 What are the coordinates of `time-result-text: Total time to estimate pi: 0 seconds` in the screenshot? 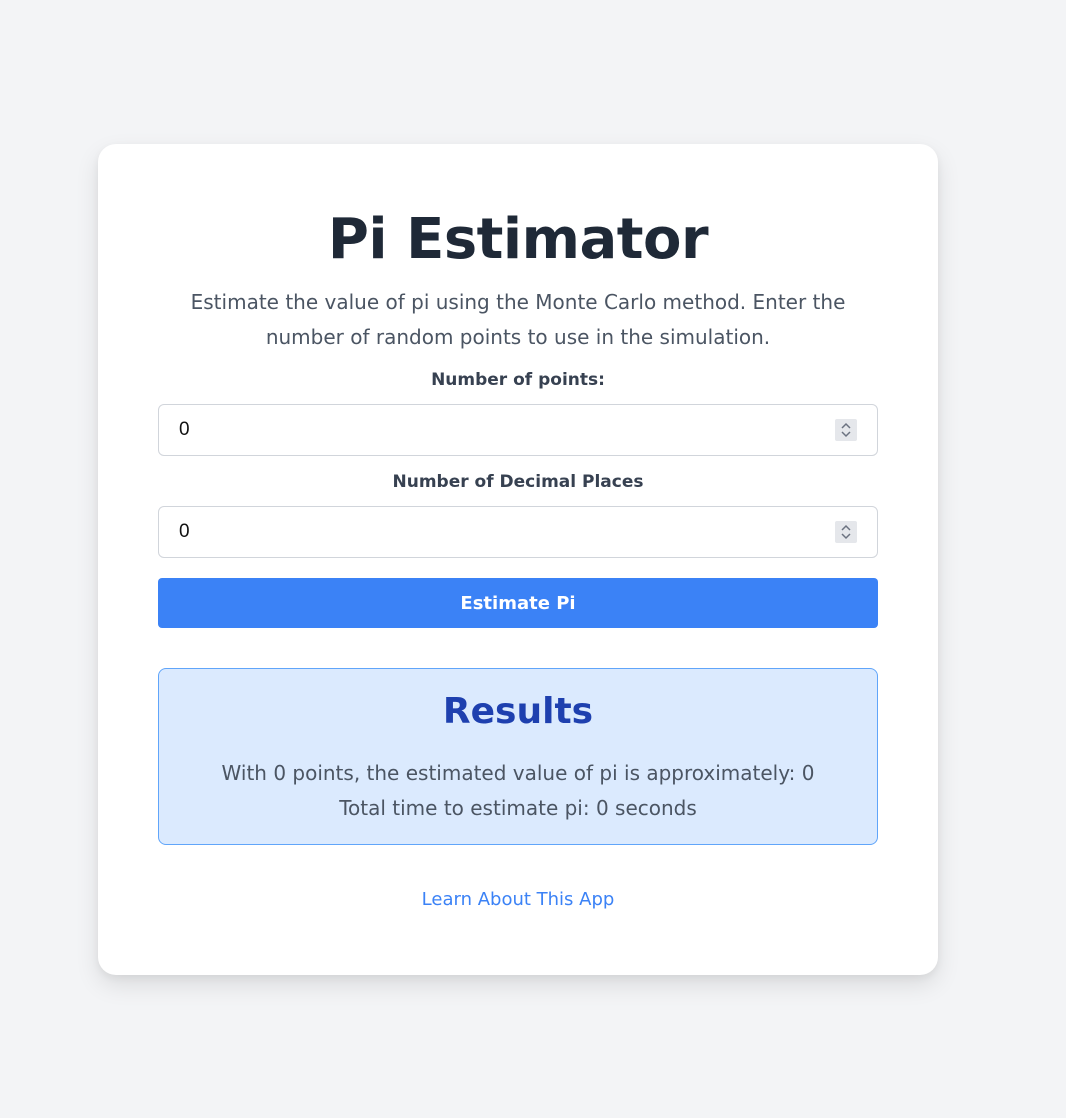 It's located at (518, 808).